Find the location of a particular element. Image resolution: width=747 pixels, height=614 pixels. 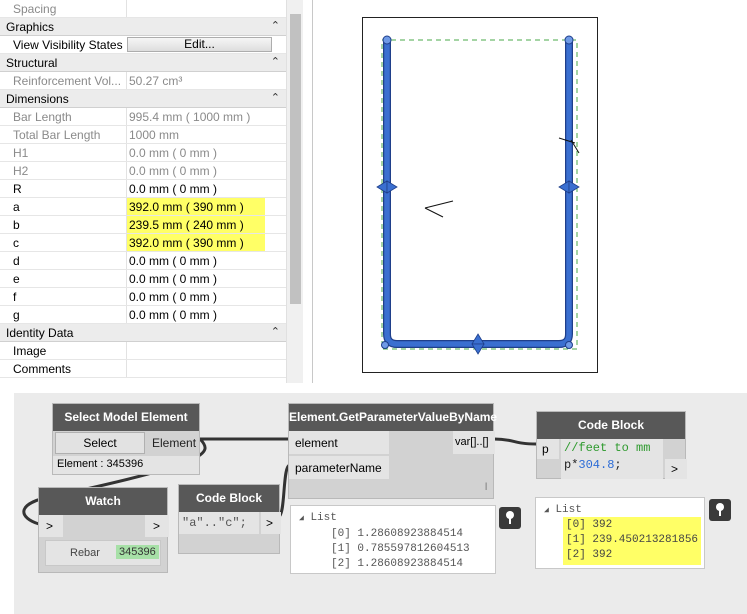

section-identity-data: Identity Data ⌃ is located at coordinates (143, 333).